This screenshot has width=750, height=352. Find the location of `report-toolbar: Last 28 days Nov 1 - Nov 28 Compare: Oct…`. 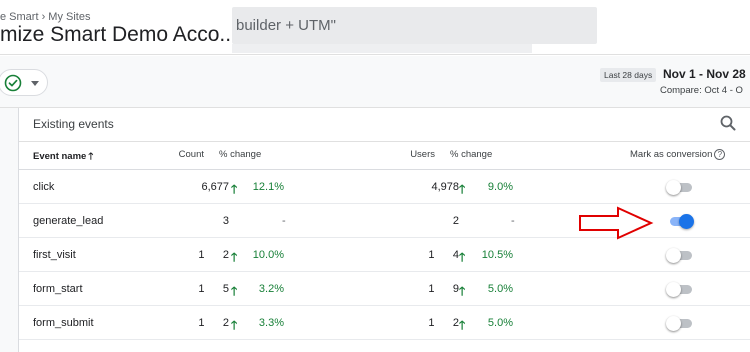

report-toolbar: Last 28 days Nov 1 - Nov 28 Compare: Oct… is located at coordinates (375, 82).